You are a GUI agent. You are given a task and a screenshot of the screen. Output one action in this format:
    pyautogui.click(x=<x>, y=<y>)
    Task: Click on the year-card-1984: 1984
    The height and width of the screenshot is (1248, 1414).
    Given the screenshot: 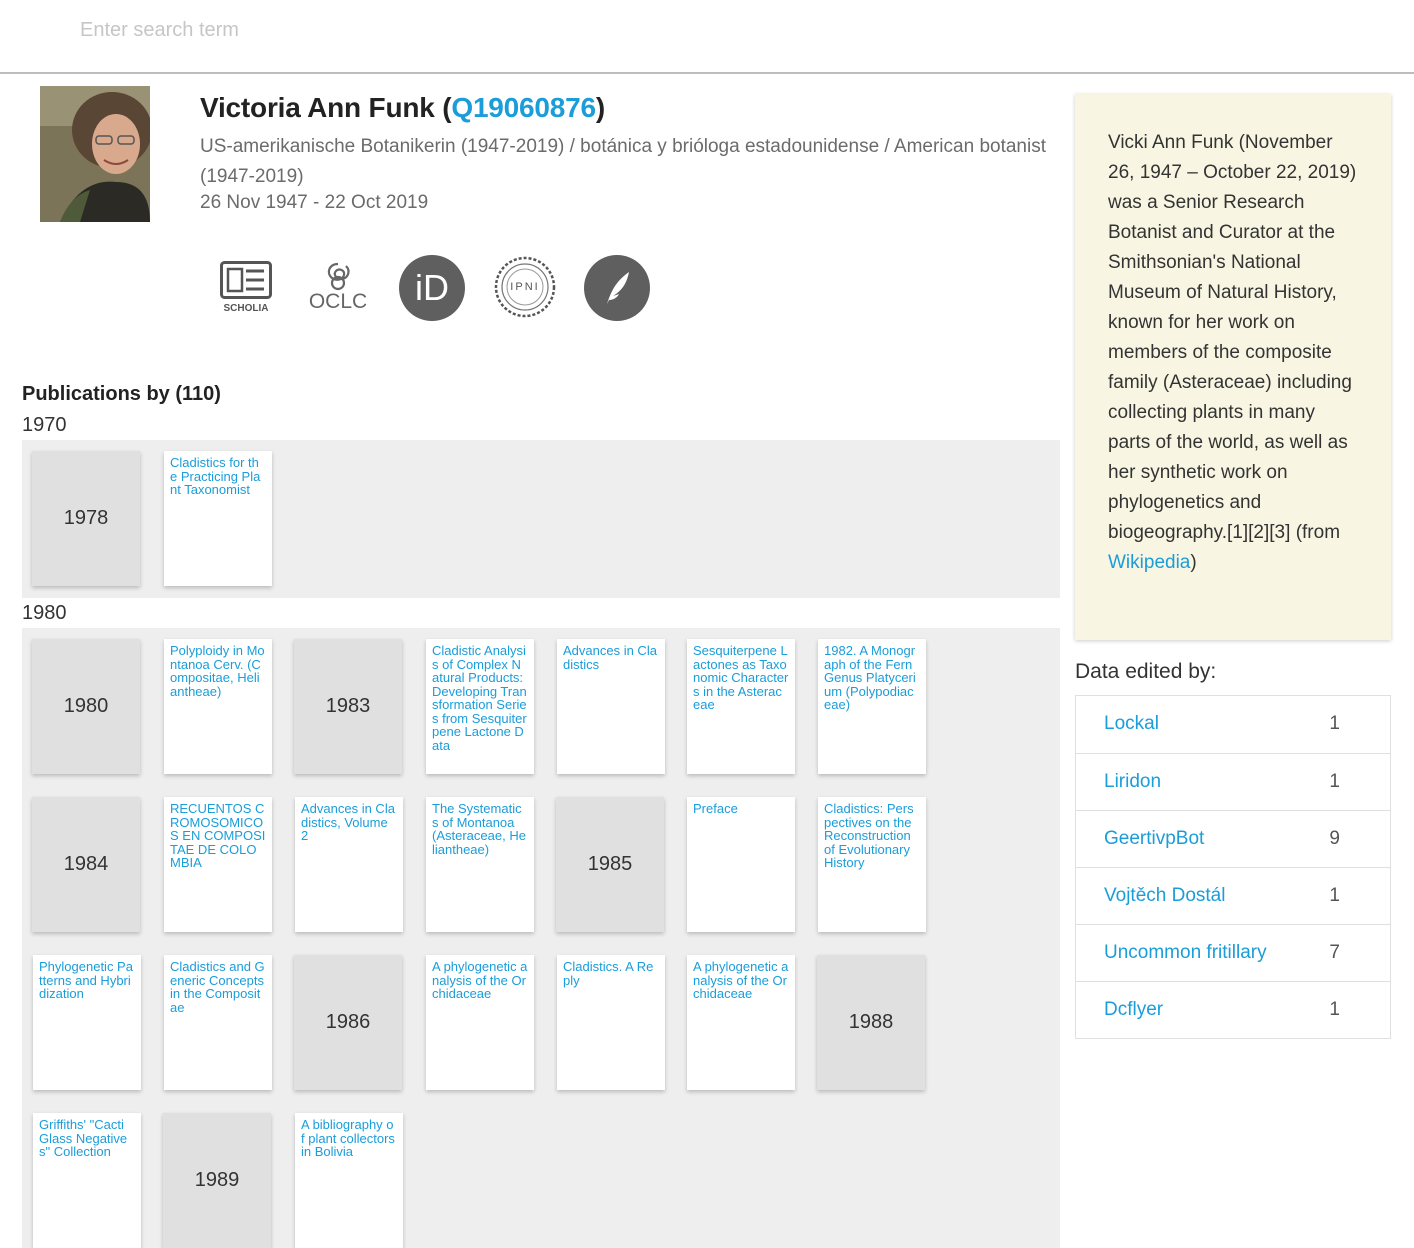 What is the action you would take?
    pyautogui.click(x=86, y=864)
    